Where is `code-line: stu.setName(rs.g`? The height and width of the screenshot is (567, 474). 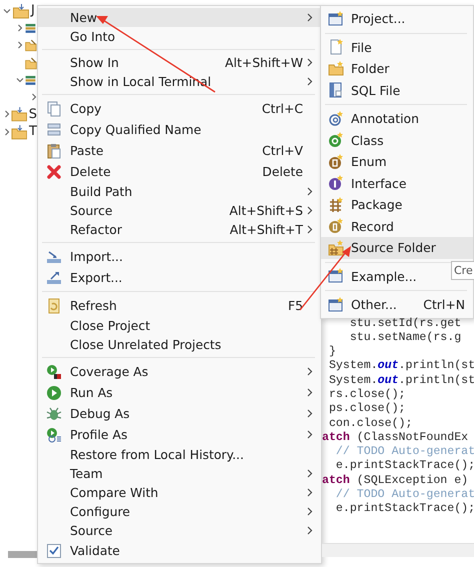 code-line: stu.setName(rs.g is located at coordinates (405, 338).